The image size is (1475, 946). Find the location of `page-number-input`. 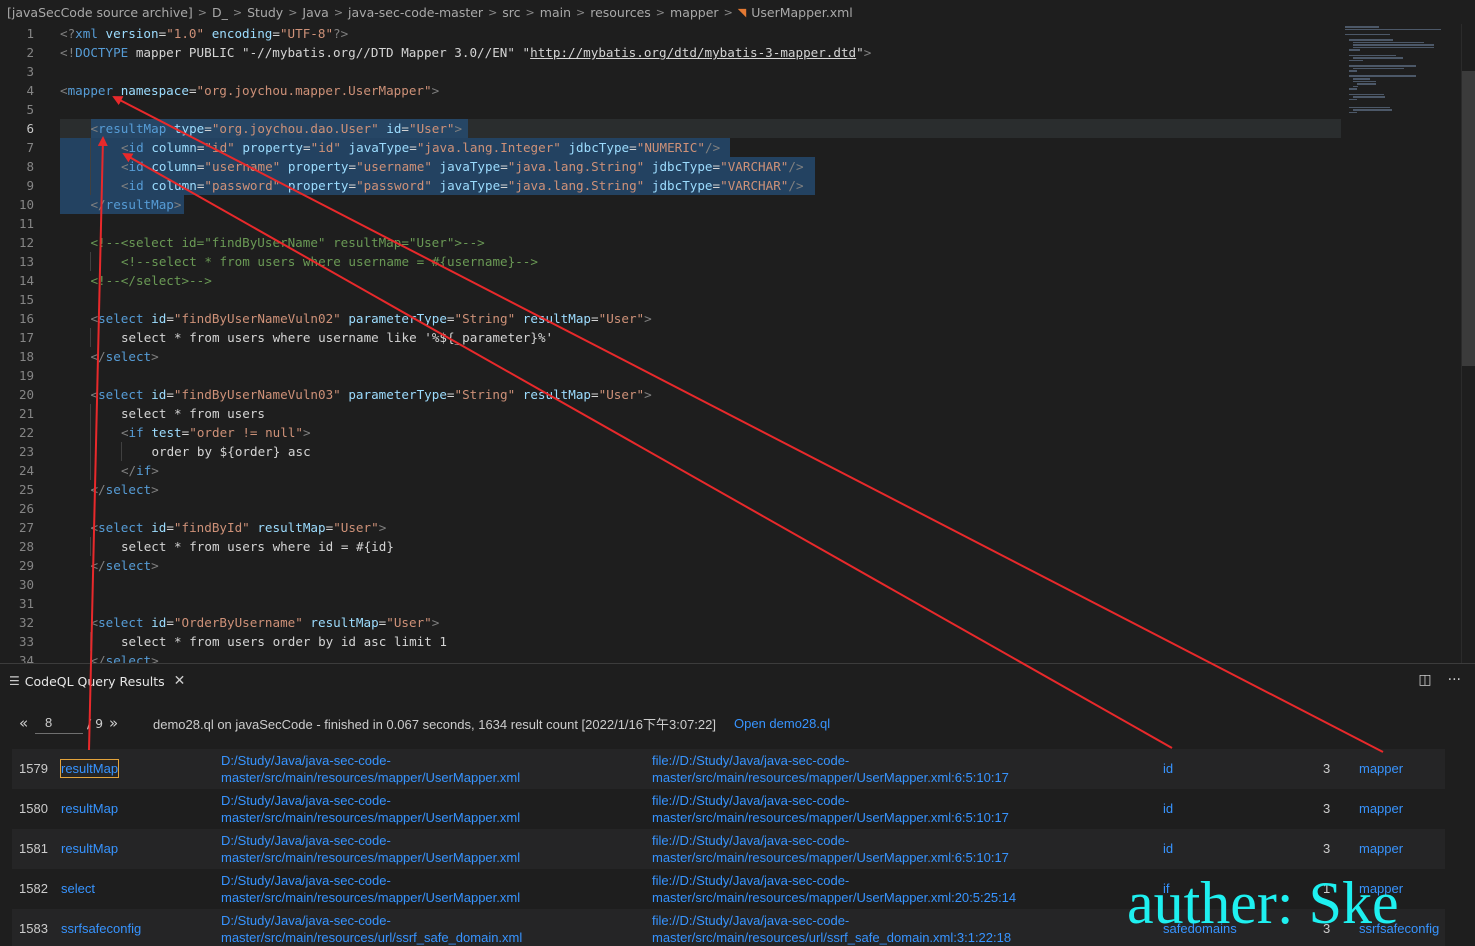

page-number-input is located at coordinates (59, 723).